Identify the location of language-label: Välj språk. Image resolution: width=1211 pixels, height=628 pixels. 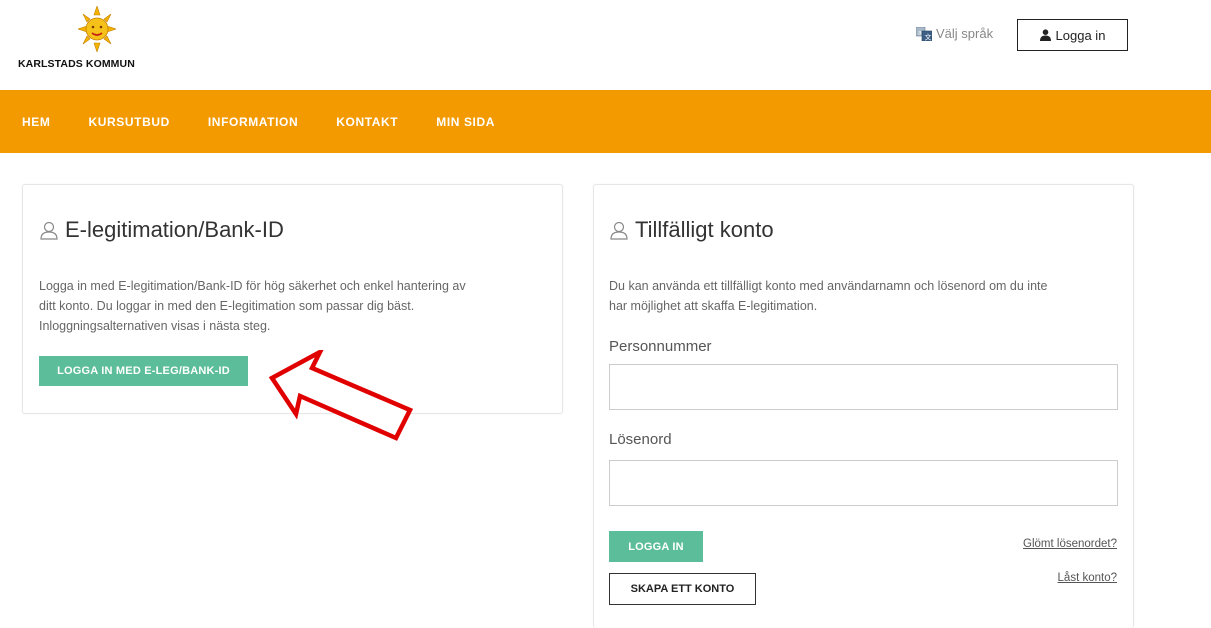
(965, 33).